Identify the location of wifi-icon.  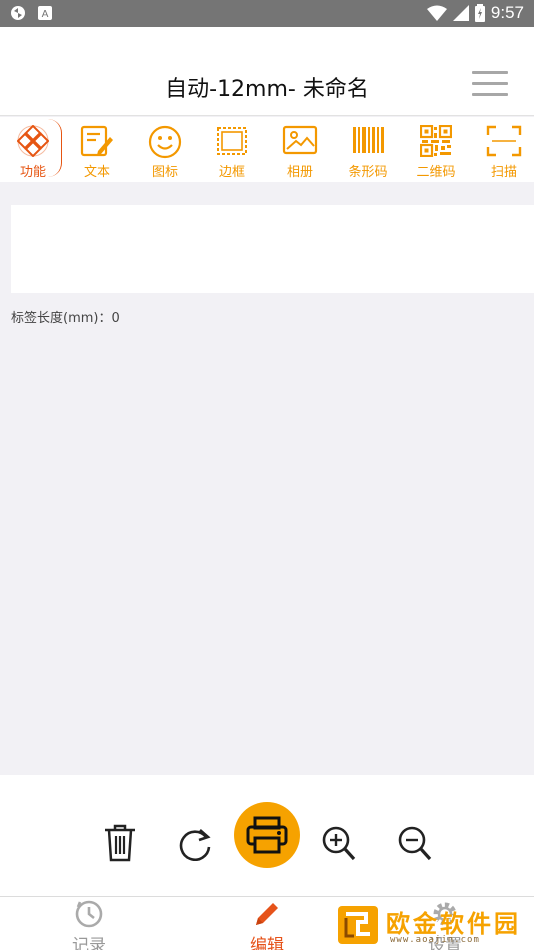
(436, 13).